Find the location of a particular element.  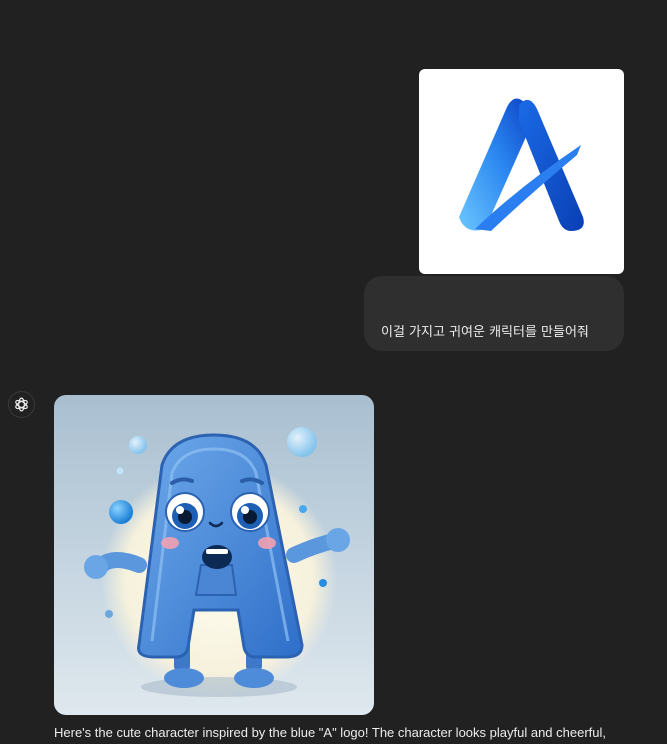

user-message-bubble: 이걸 가지고 귀여운 캐릭터를 만들어줘 is located at coordinates (494, 313).